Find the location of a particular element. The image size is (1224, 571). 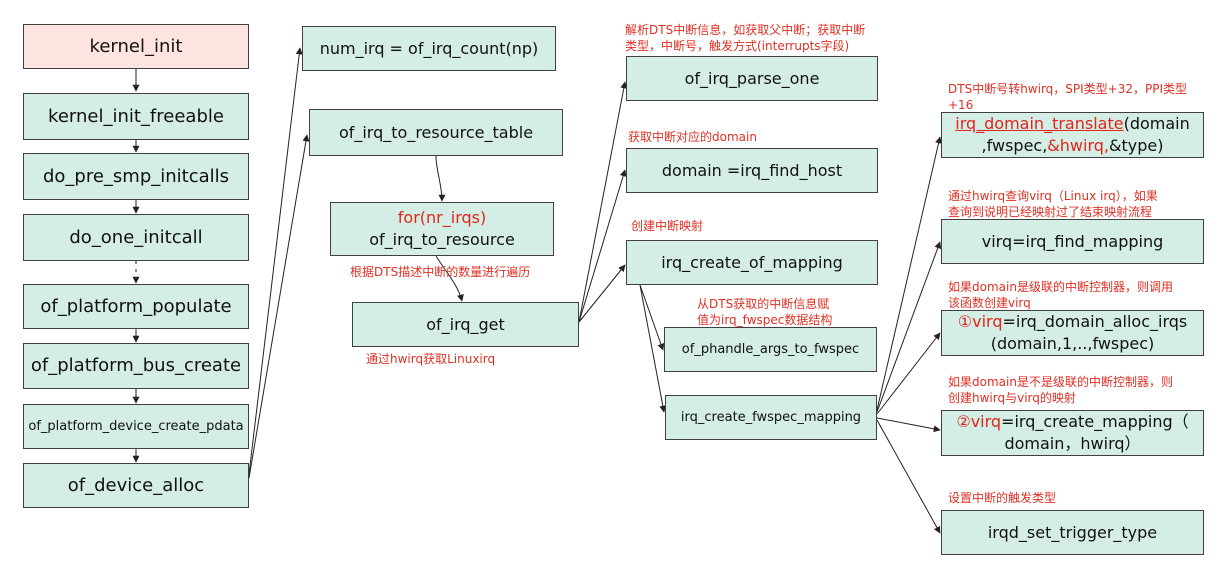

box-of-irq-to-resource-label: of_irq_to_resource is located at coordinates (442, 239).